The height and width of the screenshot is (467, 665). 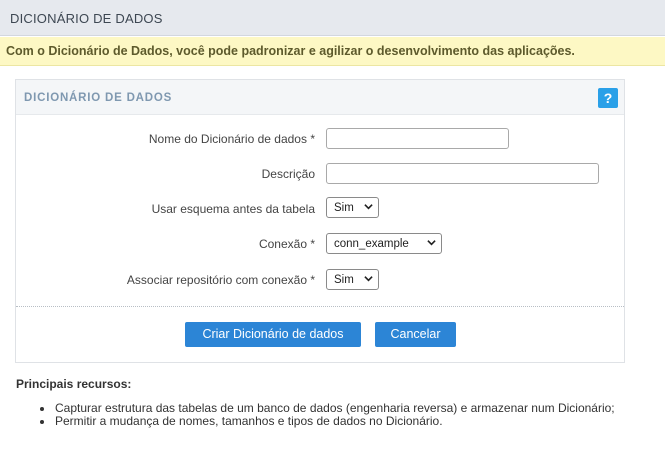 What do you see at coordinates (332, 18) in the screenshot?
I see `page-header: DICIONÁRIO DE DADOS` at bounding box center [332, 18].